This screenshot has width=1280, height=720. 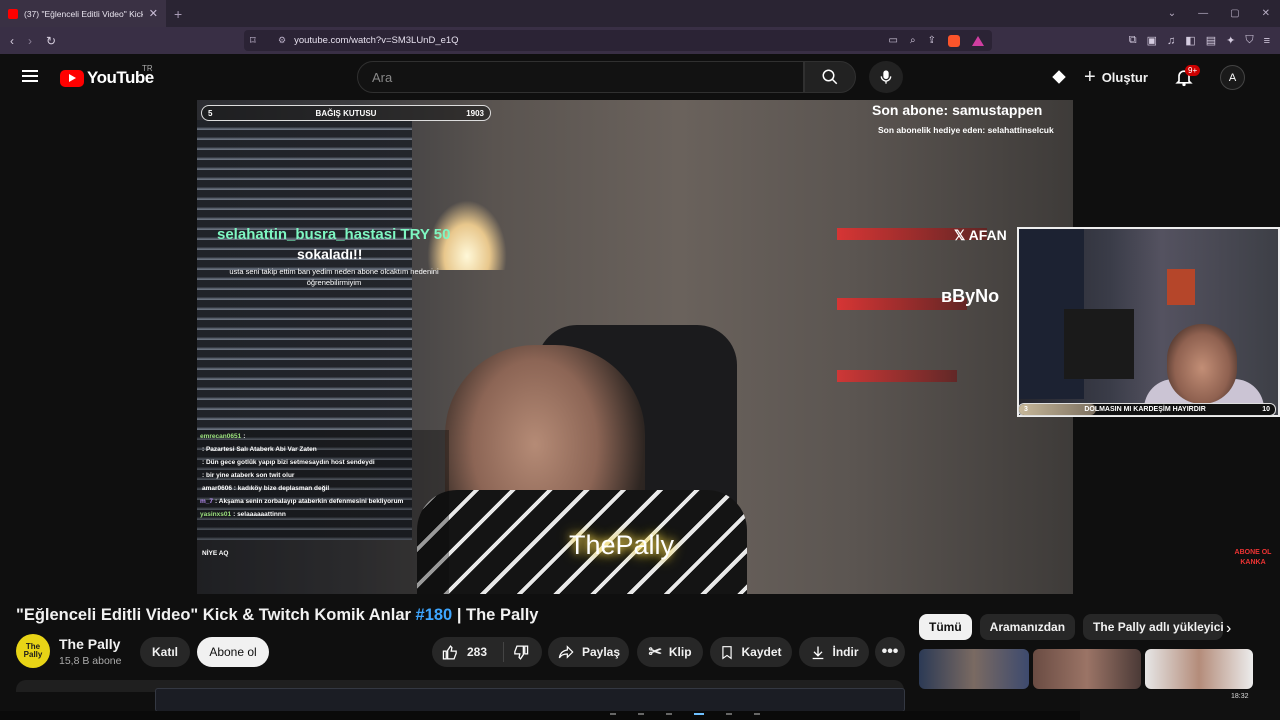 What do you see at coordinates (727, 652) in the screenshot?
I see `bookmark-save-icon` at bounding box center [727, 652].